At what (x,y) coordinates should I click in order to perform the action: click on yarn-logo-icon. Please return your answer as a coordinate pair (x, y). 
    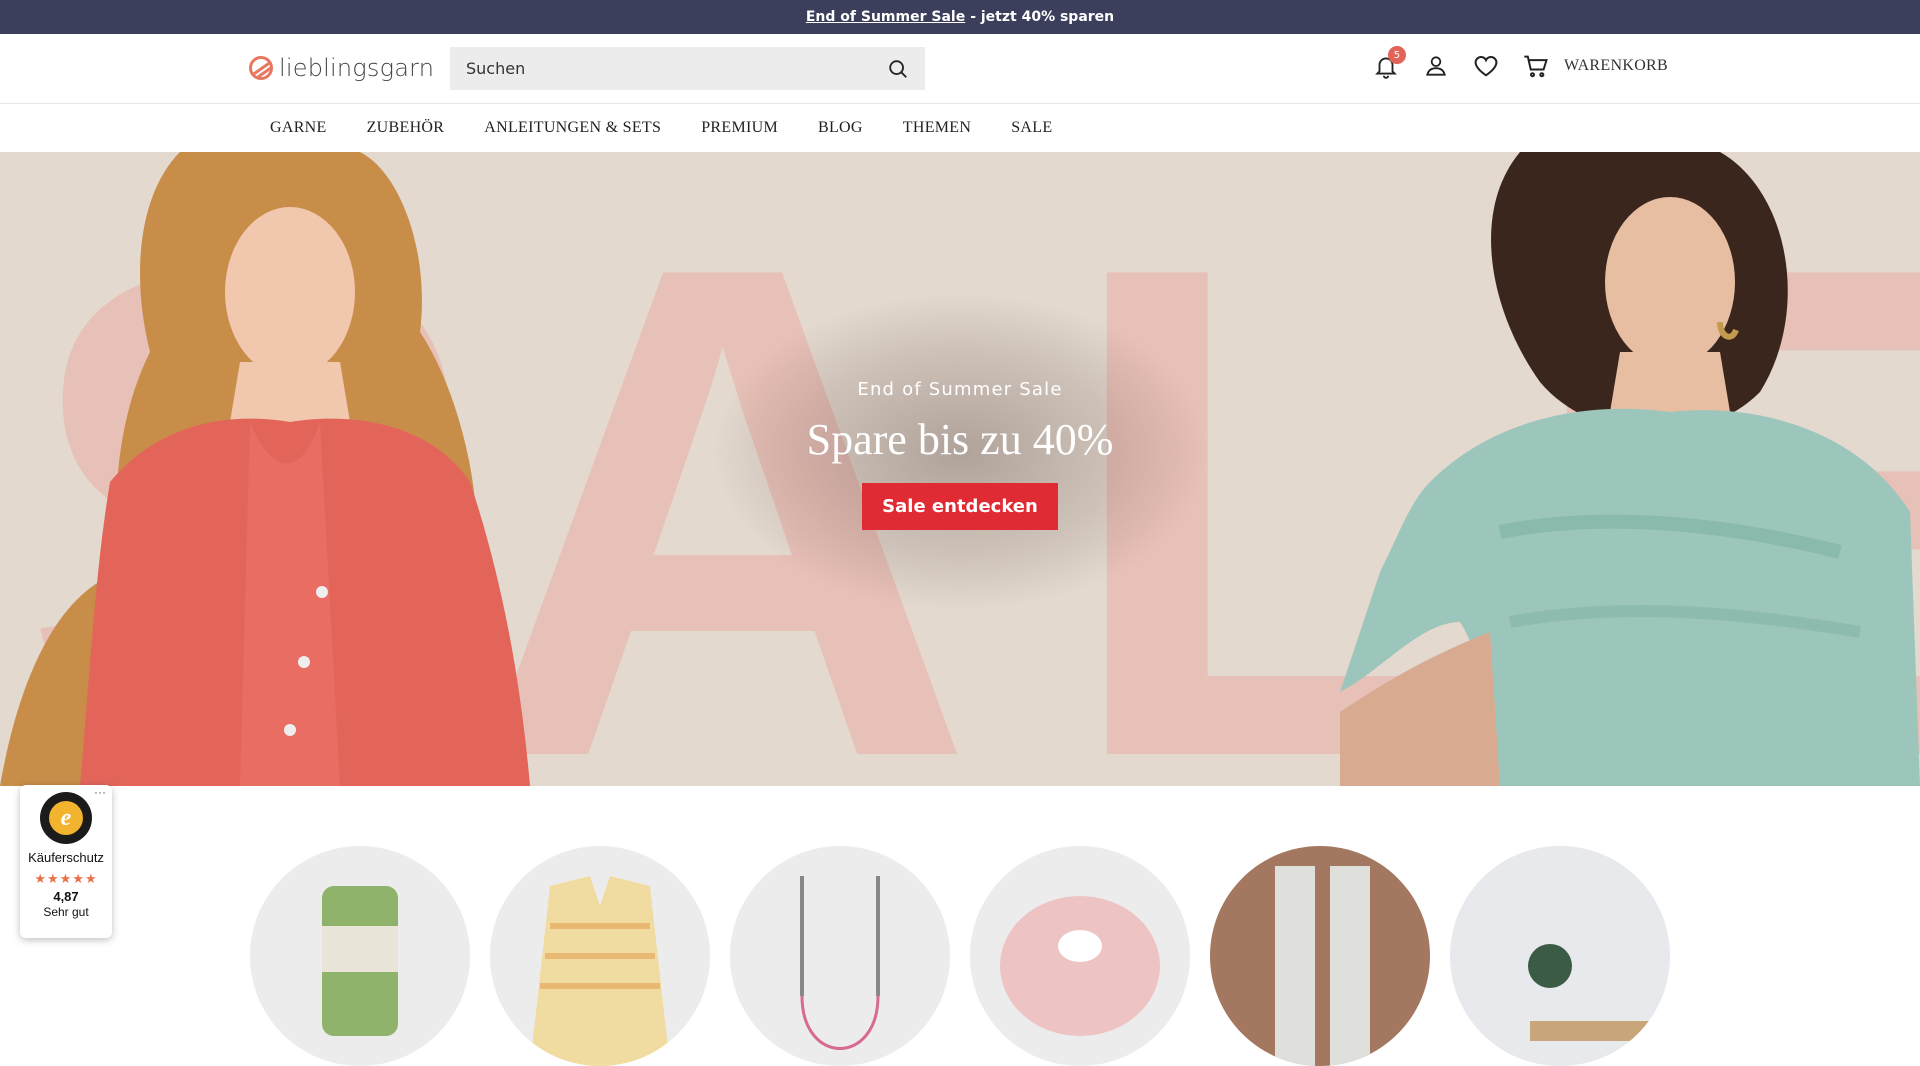
    Looking at the image, I should click on (261, 68).